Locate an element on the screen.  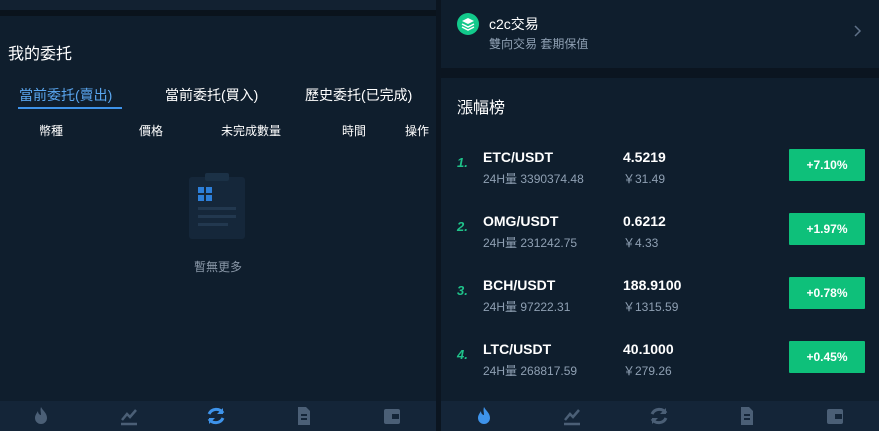
cny-price: ￥4.33 is located at coordinates (641, 243).